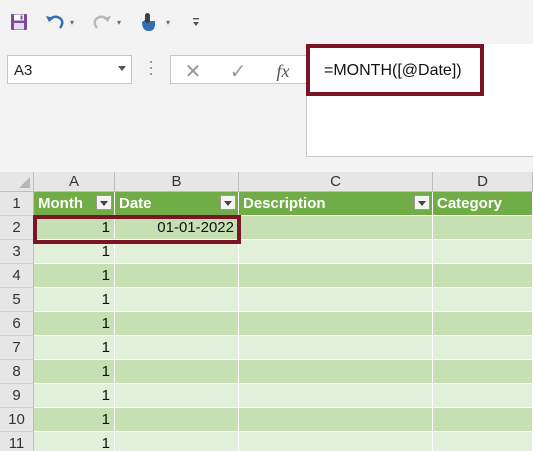 The width and height of the screenshot is (533, 451). Describe the element at coordinates (17, 372) in the screenshot. I see `row-header: 8` at that location.